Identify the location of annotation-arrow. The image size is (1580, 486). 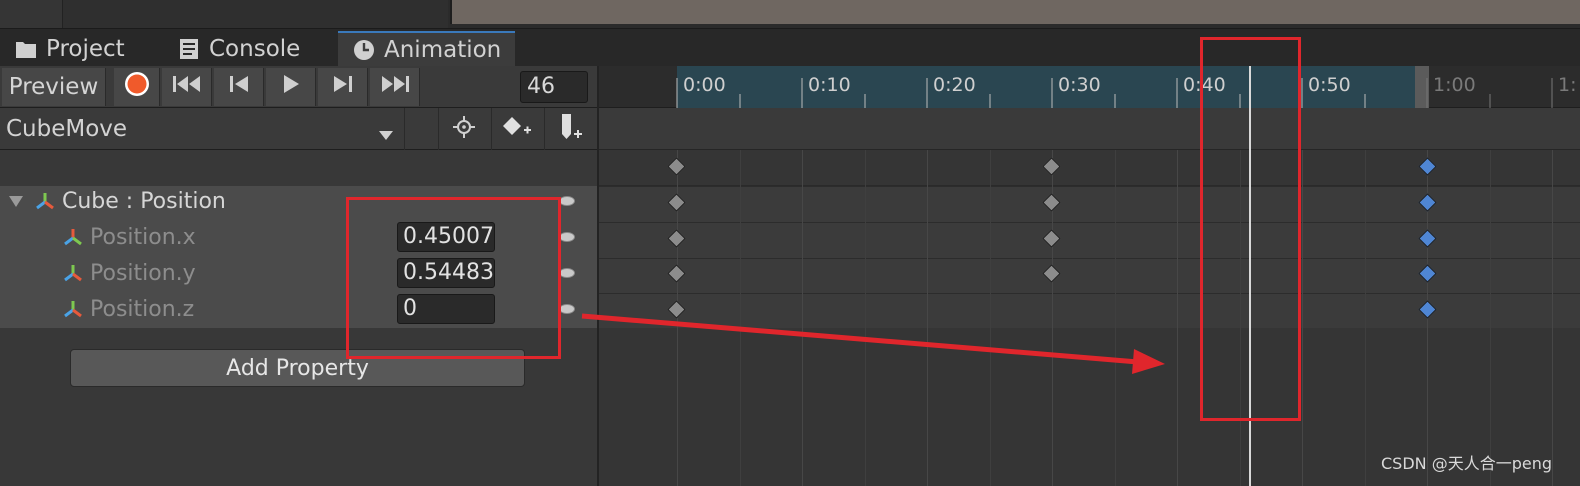
(873, 343).